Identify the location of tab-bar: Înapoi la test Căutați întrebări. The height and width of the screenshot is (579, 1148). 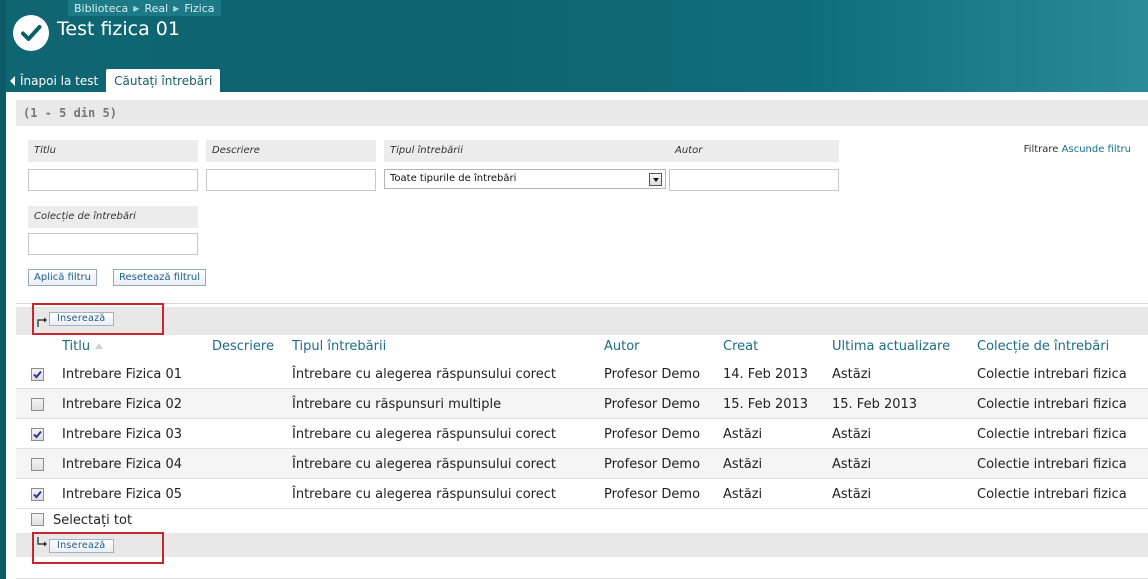
(113, 80).